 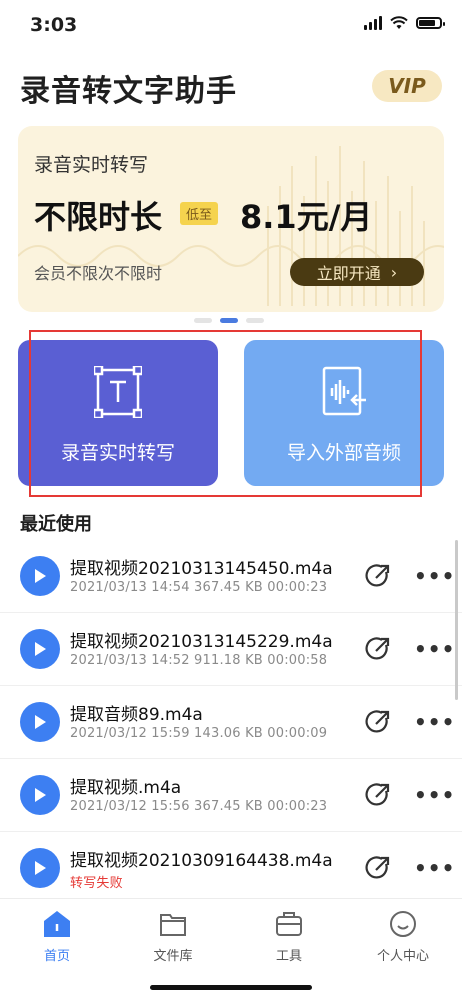 I want to click on carousel-indicator, so click(x=229, y=320).